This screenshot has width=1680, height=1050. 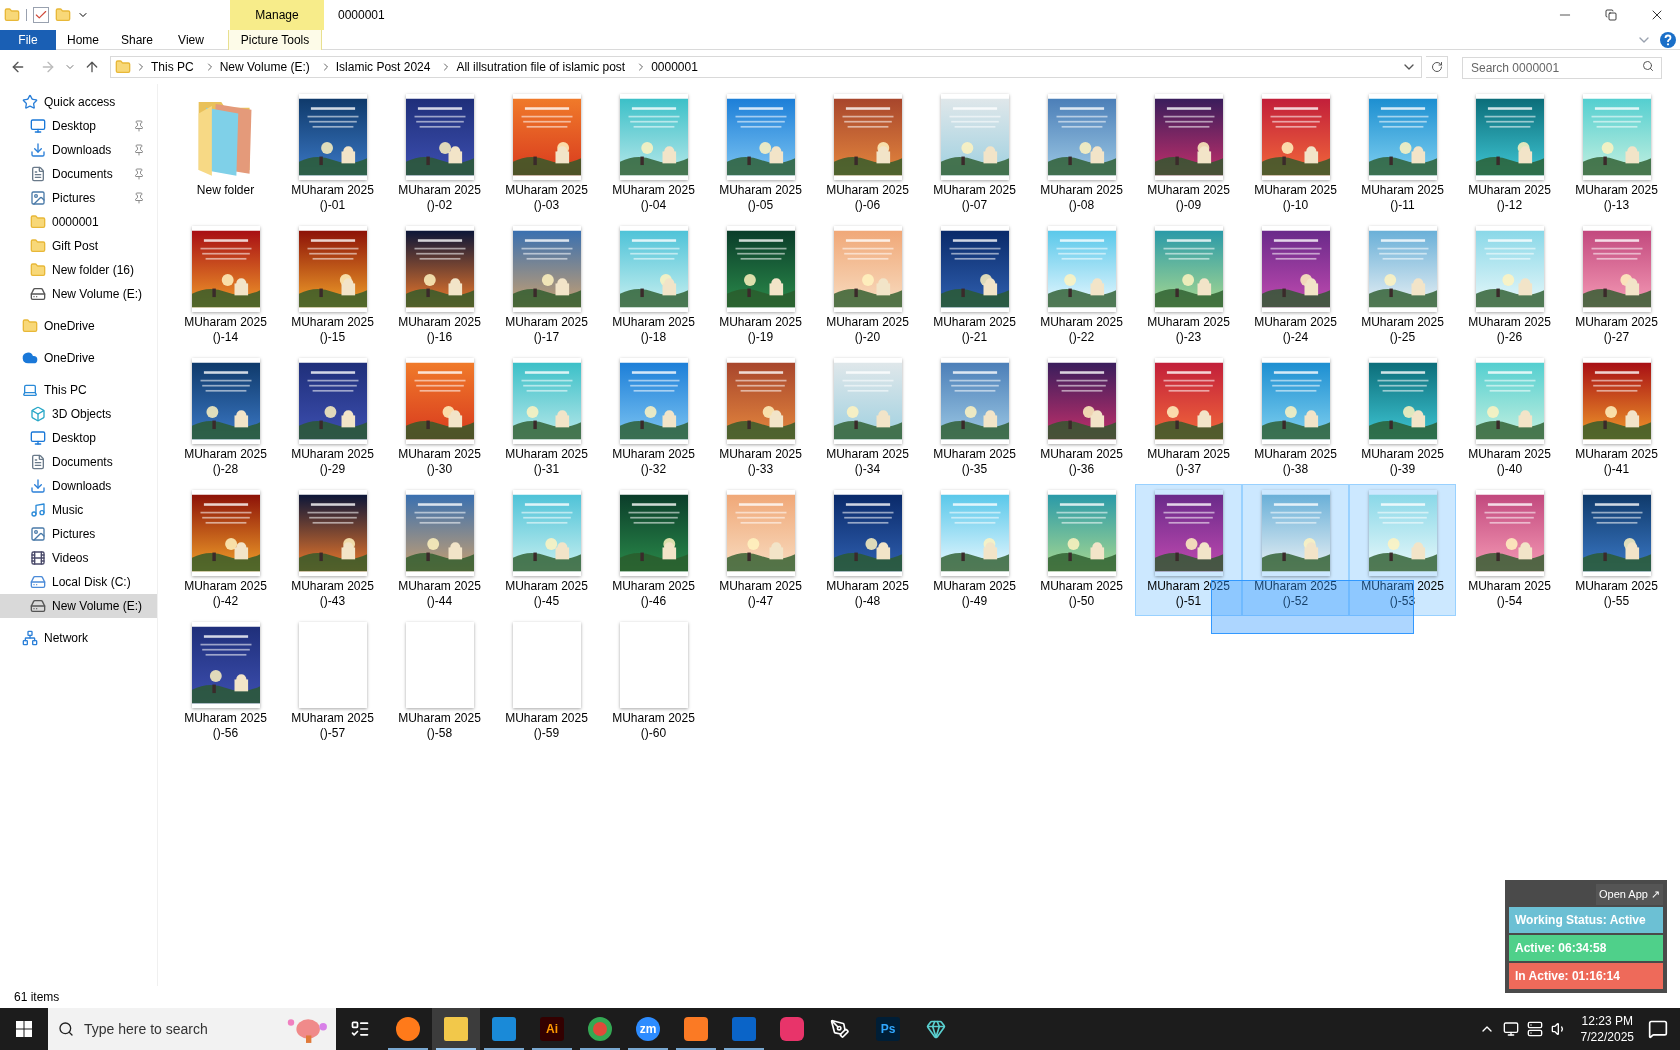 I want to click on address-bar: This PC New Volume (E:) Islamic Post 2024 All illsutration file of islamic post 0000001, so click(x=766, y=67).